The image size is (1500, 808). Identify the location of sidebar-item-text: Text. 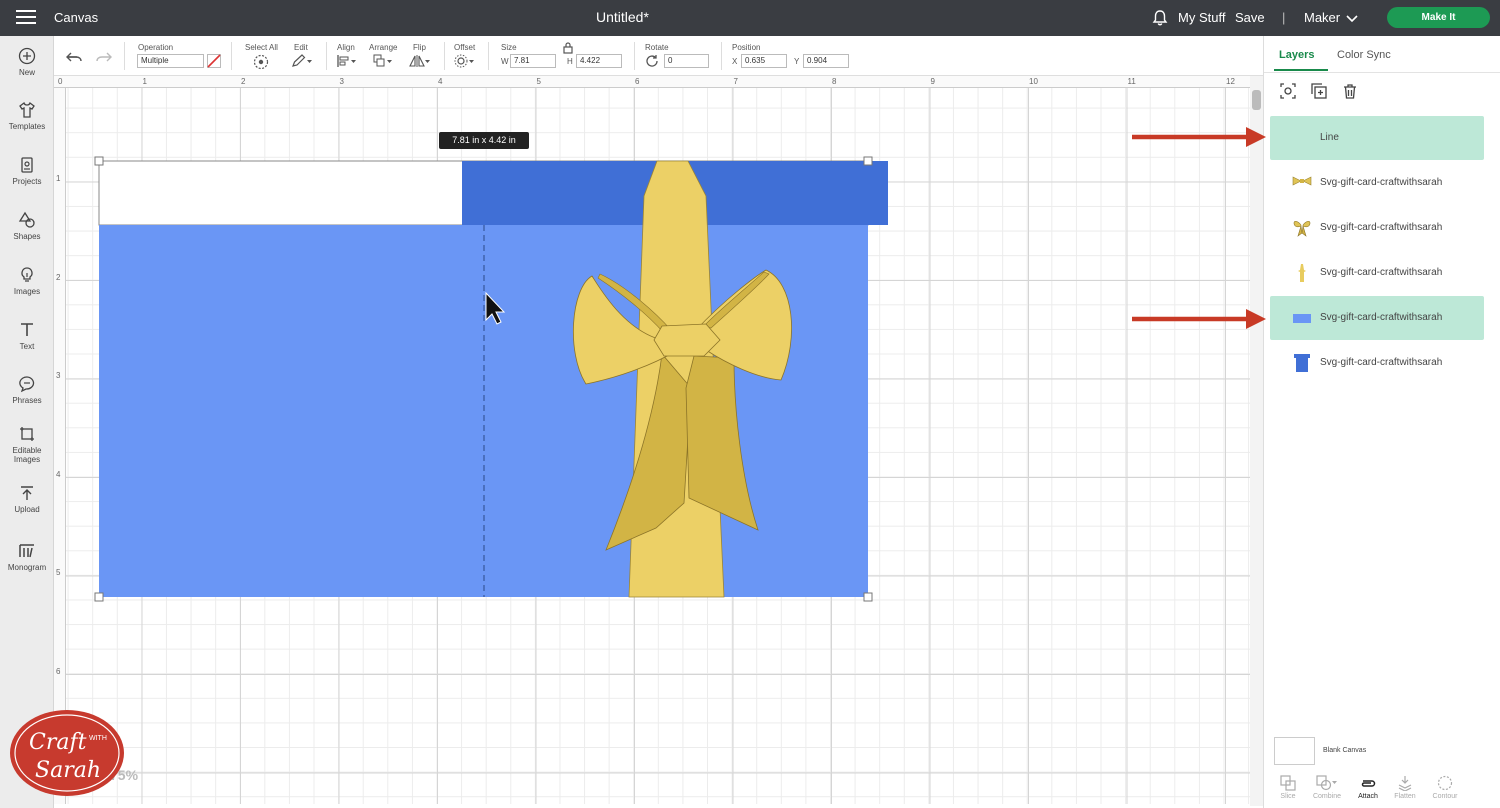
(27, 336).